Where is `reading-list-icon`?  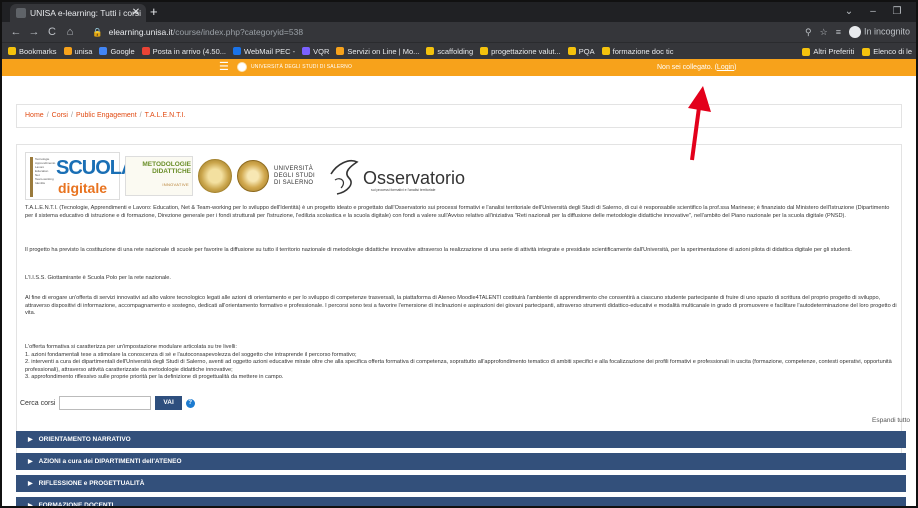
reading-list-icon is located at coordinates (866, 51).